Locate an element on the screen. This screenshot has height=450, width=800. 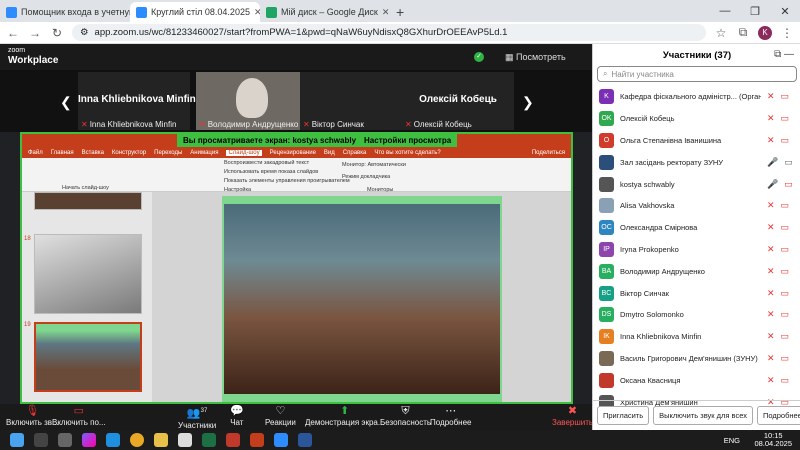
star-icon: ☆ is located at coordinates (721, 33).